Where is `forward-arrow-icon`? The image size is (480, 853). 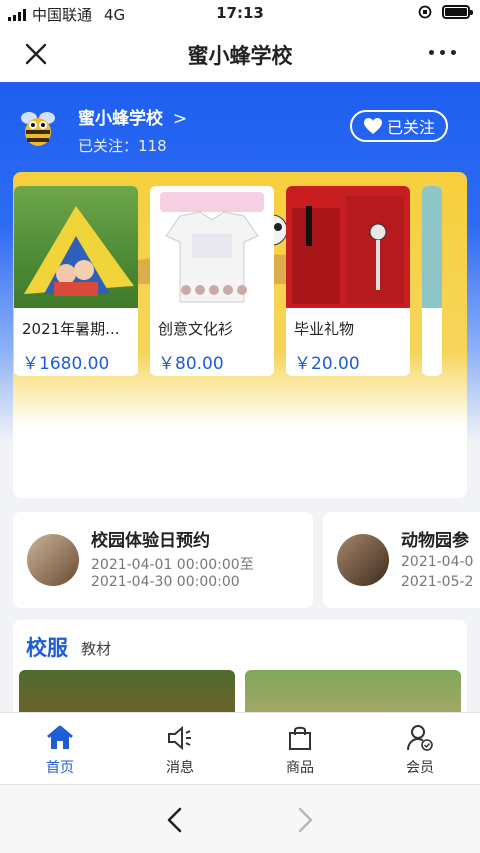 forward-arrow-icon is located at coordinates (305, 820).